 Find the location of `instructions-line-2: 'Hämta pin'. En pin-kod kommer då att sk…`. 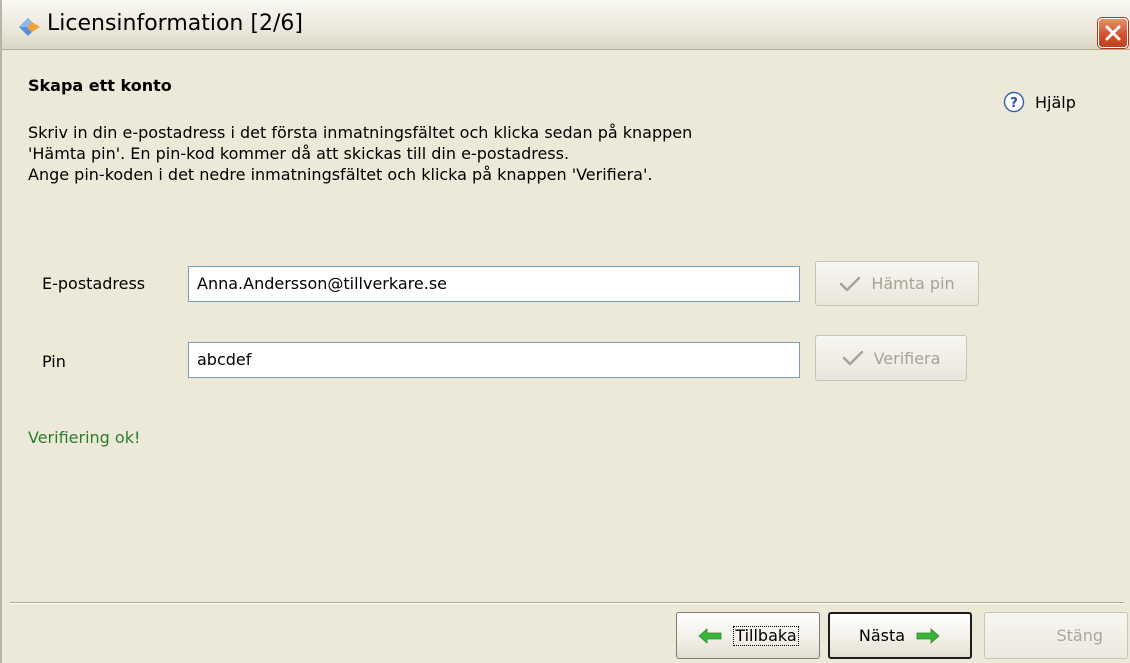

instructions-line-2: 'Hämta pin'. En pin-kod kommer då att sk… is located at coordinates (299, 153).